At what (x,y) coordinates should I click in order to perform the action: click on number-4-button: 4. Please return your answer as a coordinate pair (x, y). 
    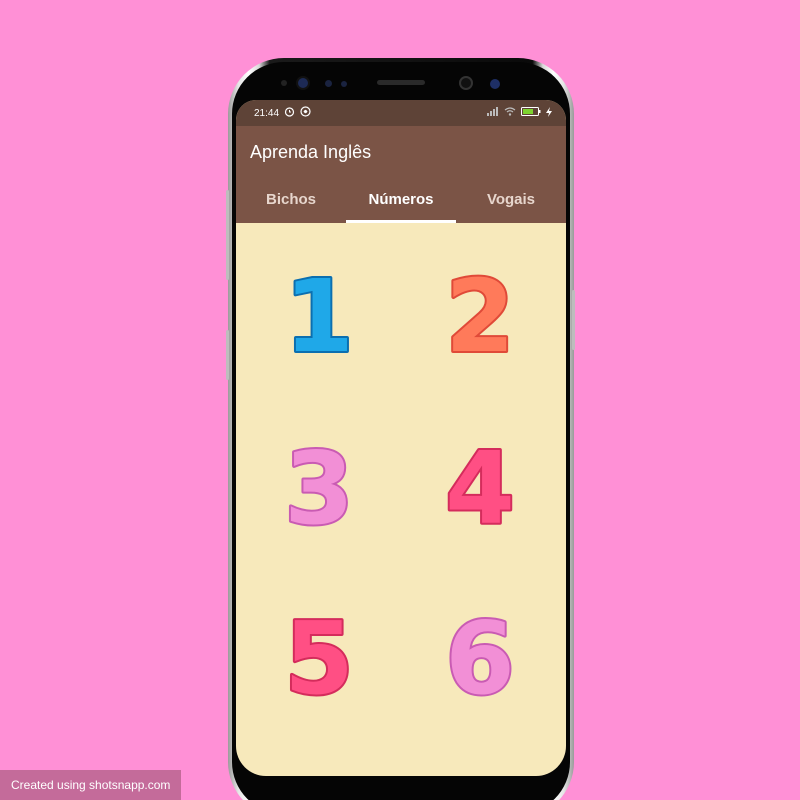
    Looking at the image, I should click on (480, 487).